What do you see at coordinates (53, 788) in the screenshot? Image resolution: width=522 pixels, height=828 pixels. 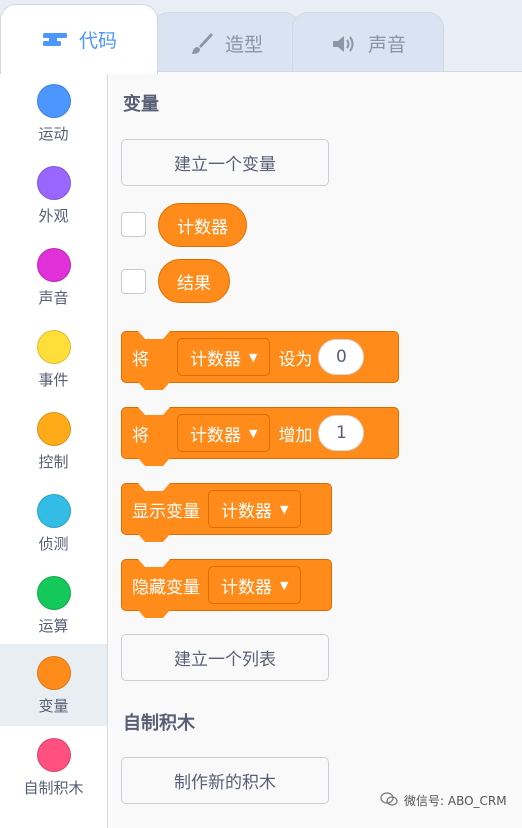 I see `category-label: 自制积木` at bounding box center [53, 788].